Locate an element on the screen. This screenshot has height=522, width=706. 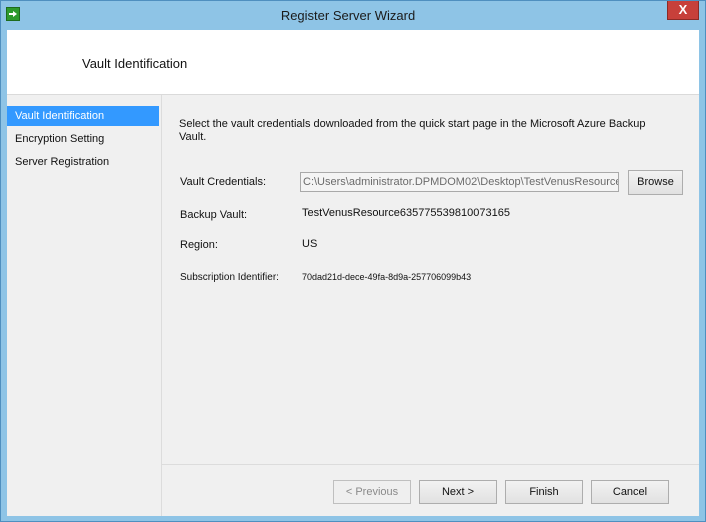
wizard-footer: < Previous Next > Finish Cancel is located at coordinates (430, 490).